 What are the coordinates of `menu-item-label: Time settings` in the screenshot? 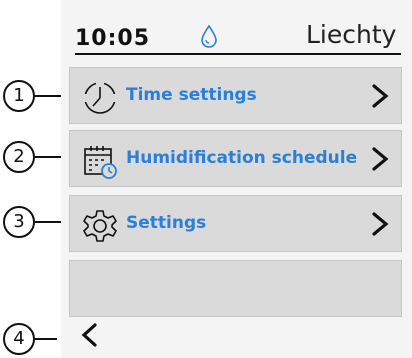 It's located at (191, 95).